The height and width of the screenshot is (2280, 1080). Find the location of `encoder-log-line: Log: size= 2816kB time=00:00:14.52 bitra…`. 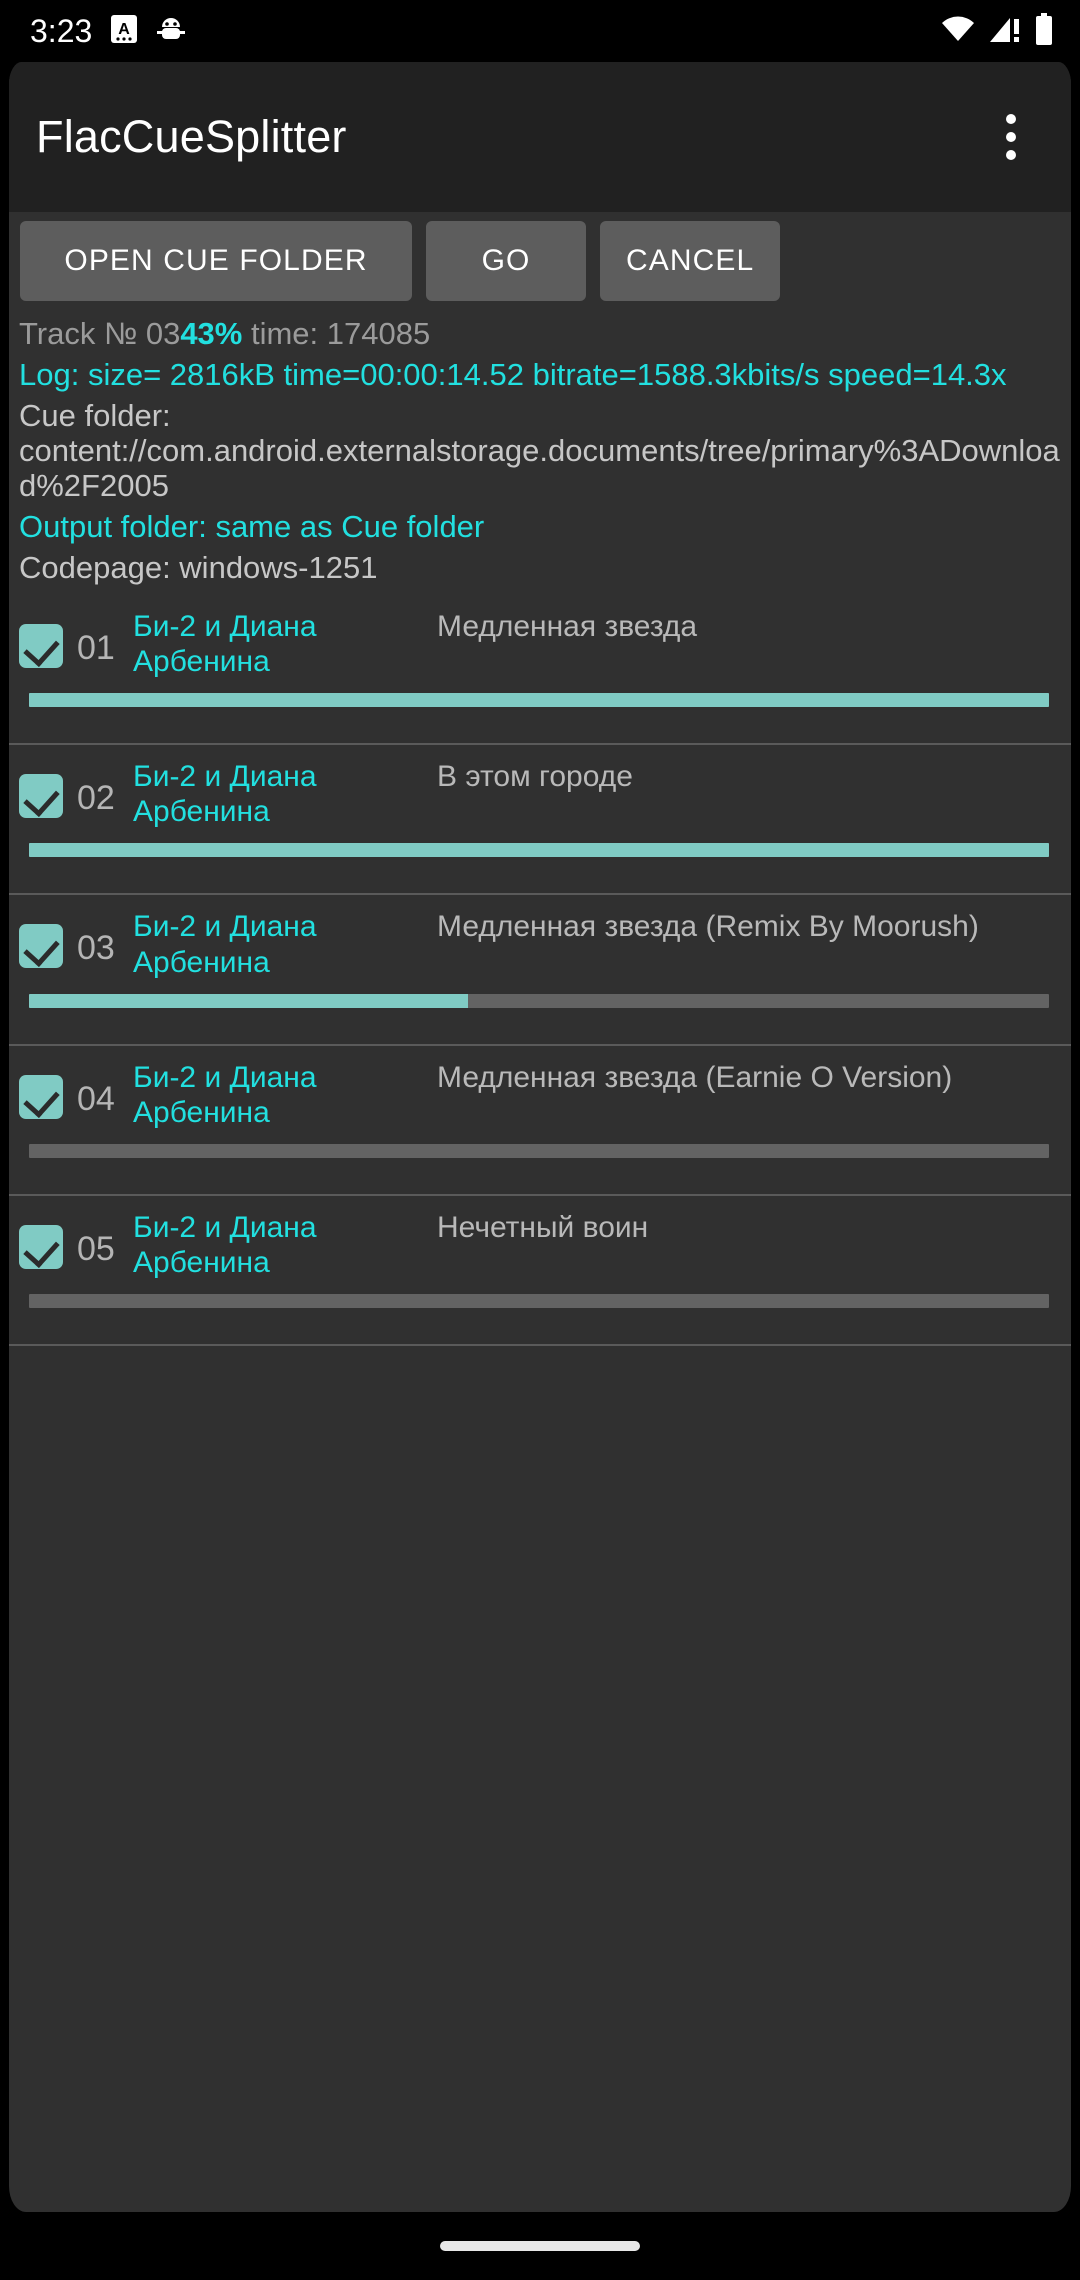

encoder-log-line: Log: size= 2816kB time=00:00:14.52 bitra… is located at coordinates (513, 375).